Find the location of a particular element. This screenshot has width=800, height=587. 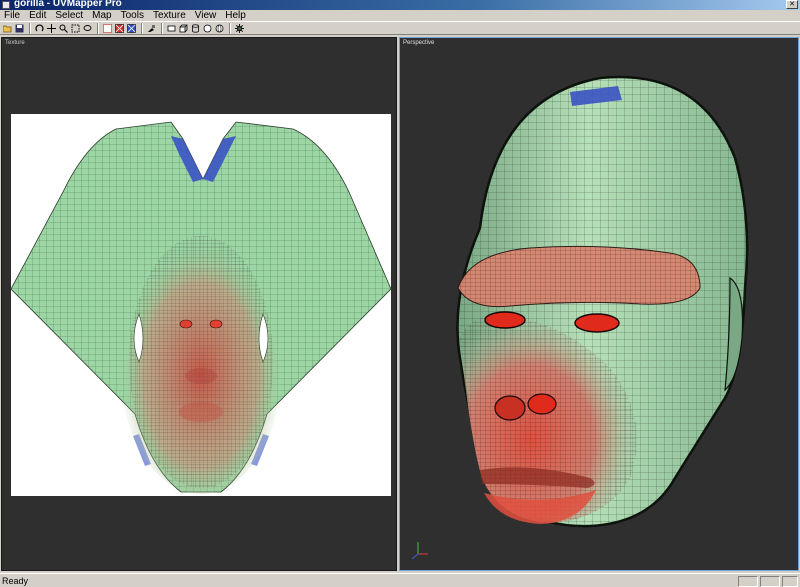

menu-file: File is located at coordinates (12, 15).